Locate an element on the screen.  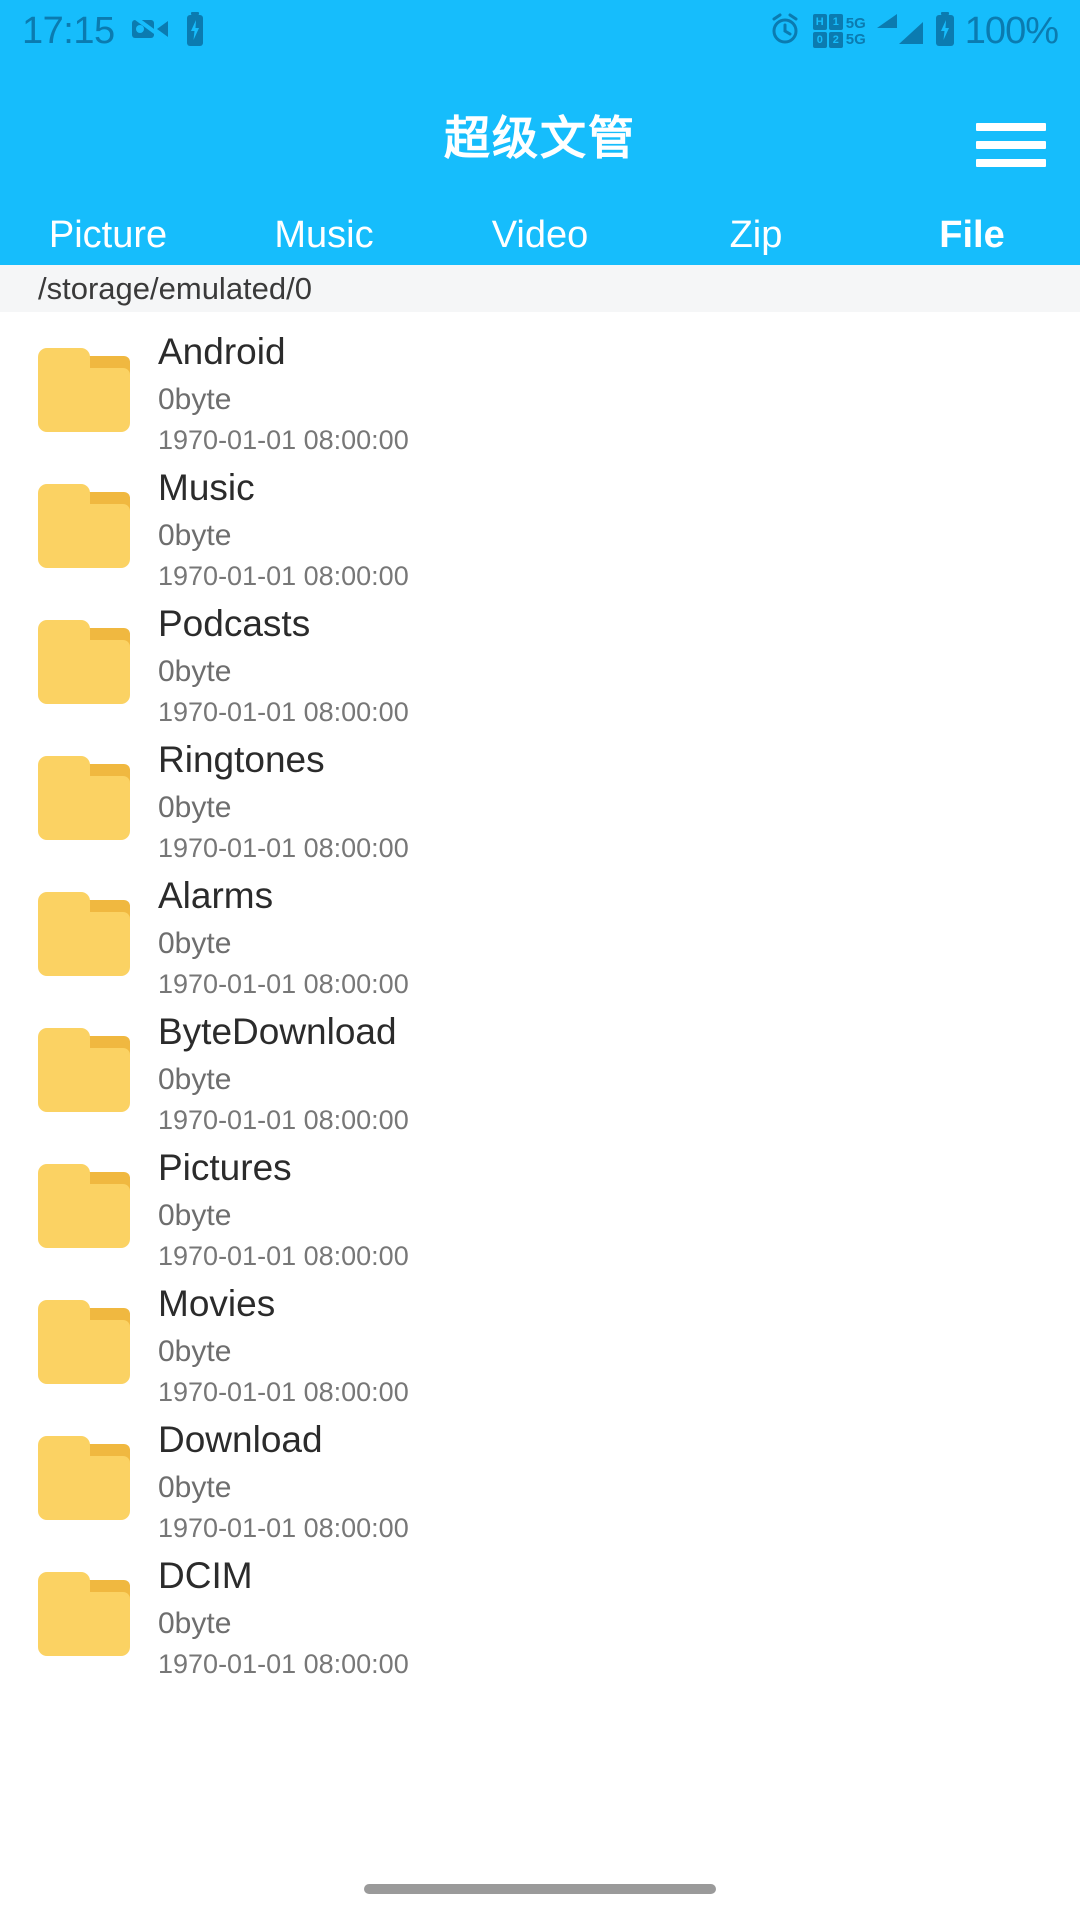
sim2-slot: 2 is located at coordinates (835, 40).